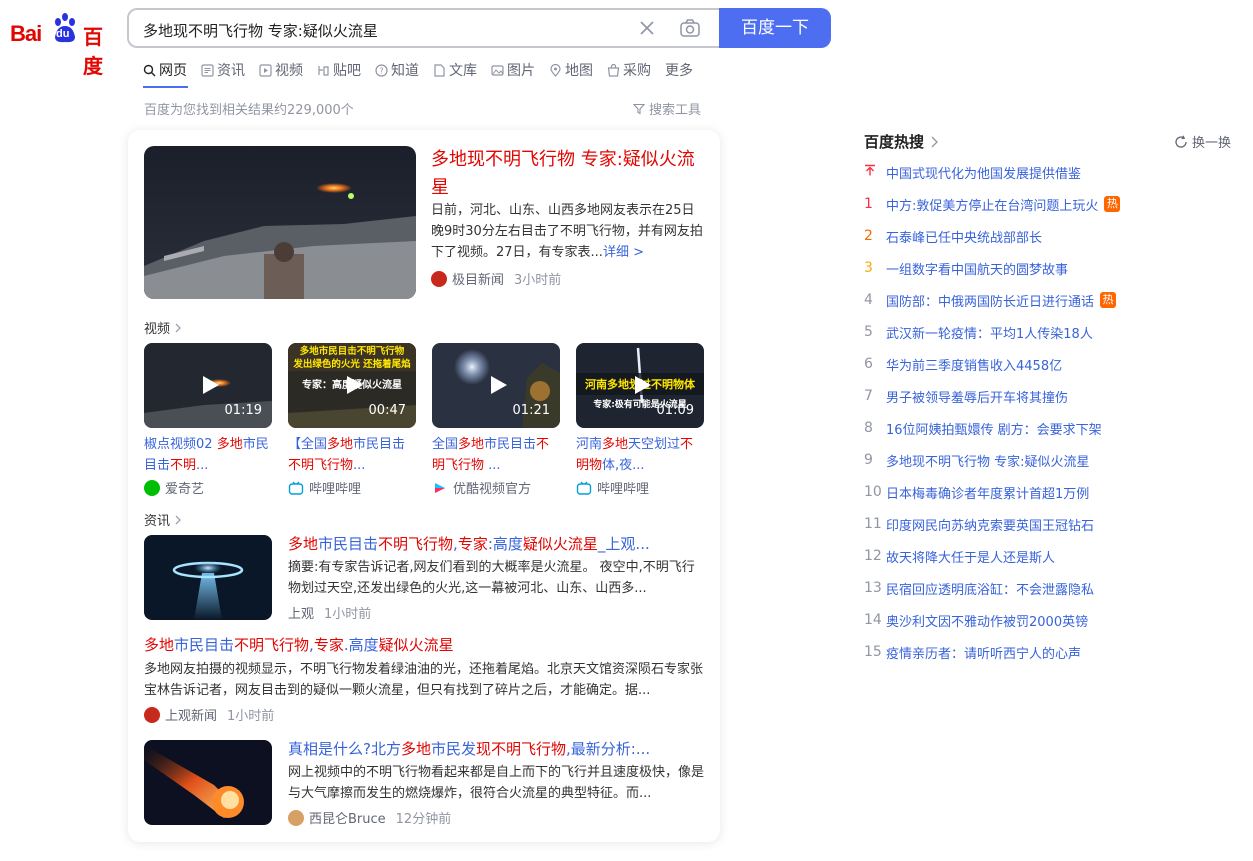 This screenshot has height=861, width=1253. What do you see at coordinates (775, 28) in the screenshot?
I see `search-button: 百度一下` at bounding box center [775, 28].